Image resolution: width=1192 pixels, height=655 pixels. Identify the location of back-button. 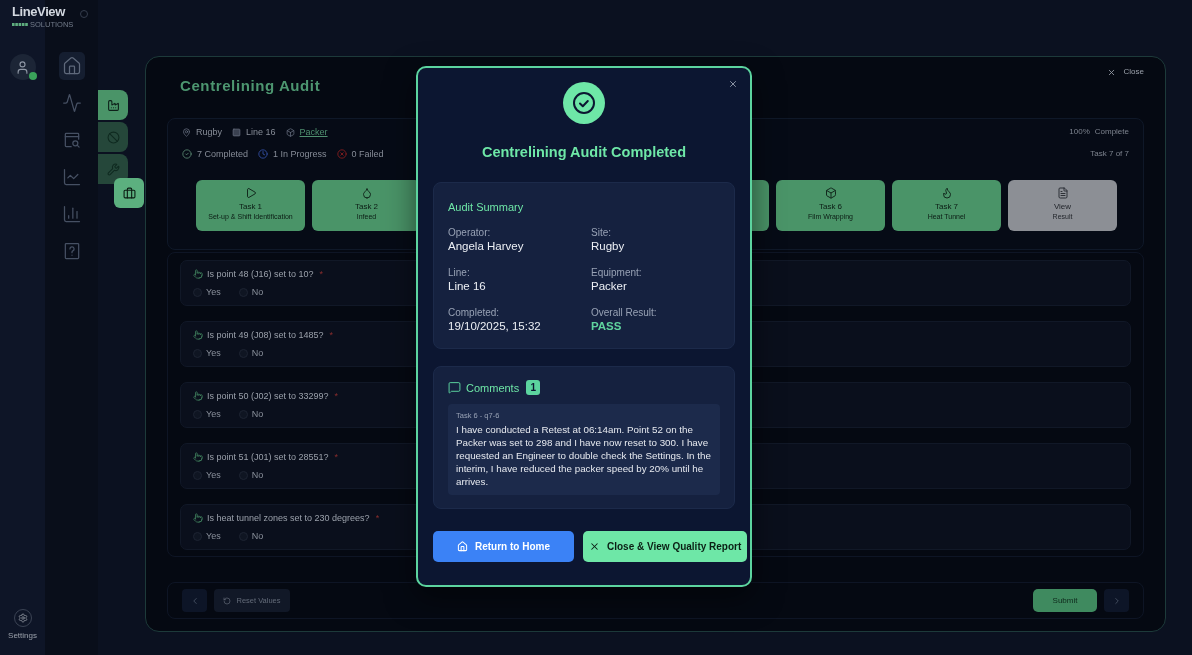
(194, 600).